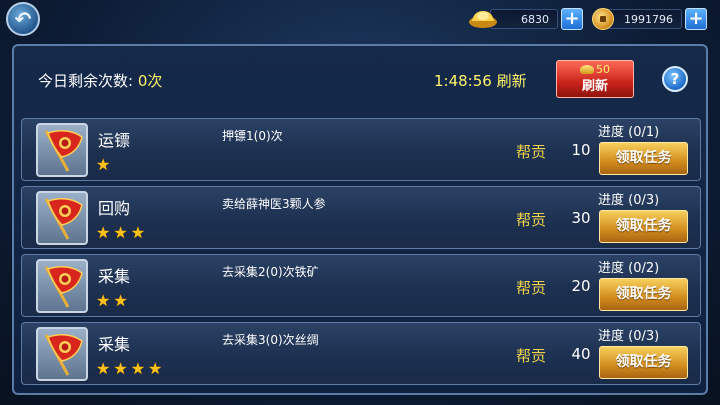  I want to click on help-button: ?, so click(675, 79).